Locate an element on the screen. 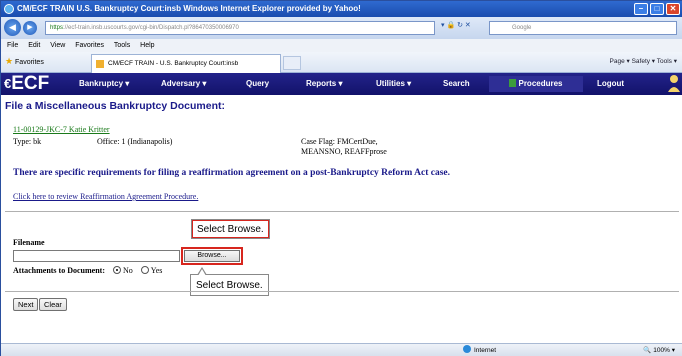 The height and width of the screenshot is (356, 682). forward-icon: ▶ is located at coordinates (30, 28).